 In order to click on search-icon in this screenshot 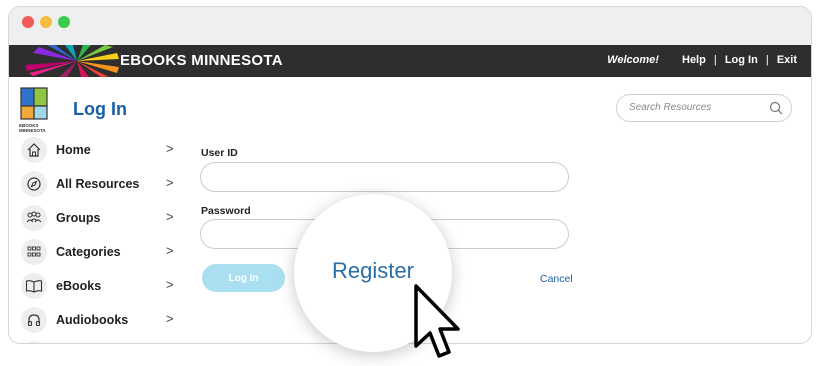, I will do `click(776, 108)`.